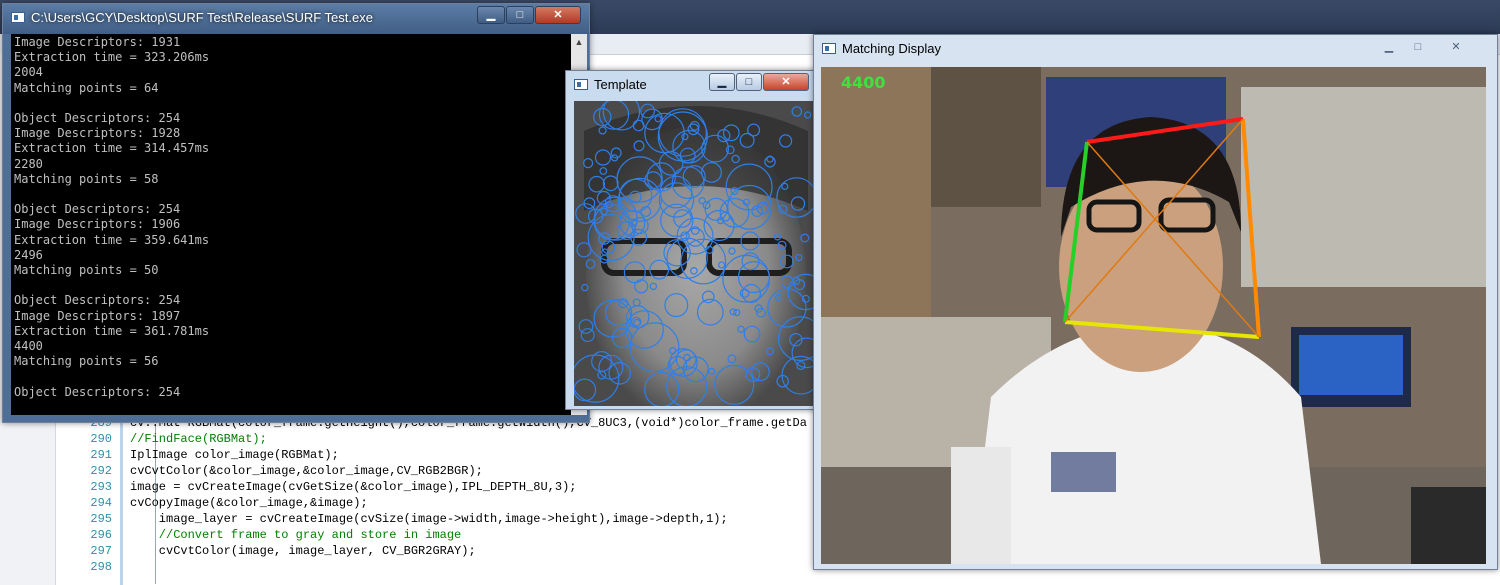 This screenshot has height=585, width=1500. I want to click on console-line: Matching points = 58, so click(86, 178).